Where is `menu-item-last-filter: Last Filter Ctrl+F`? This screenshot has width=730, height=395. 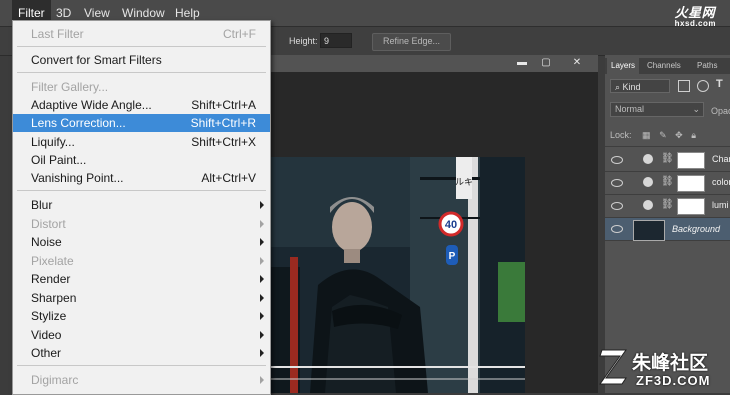 menu-item-last-filter: Last Filter Ctrl+F is located at coordinates (141, 34).